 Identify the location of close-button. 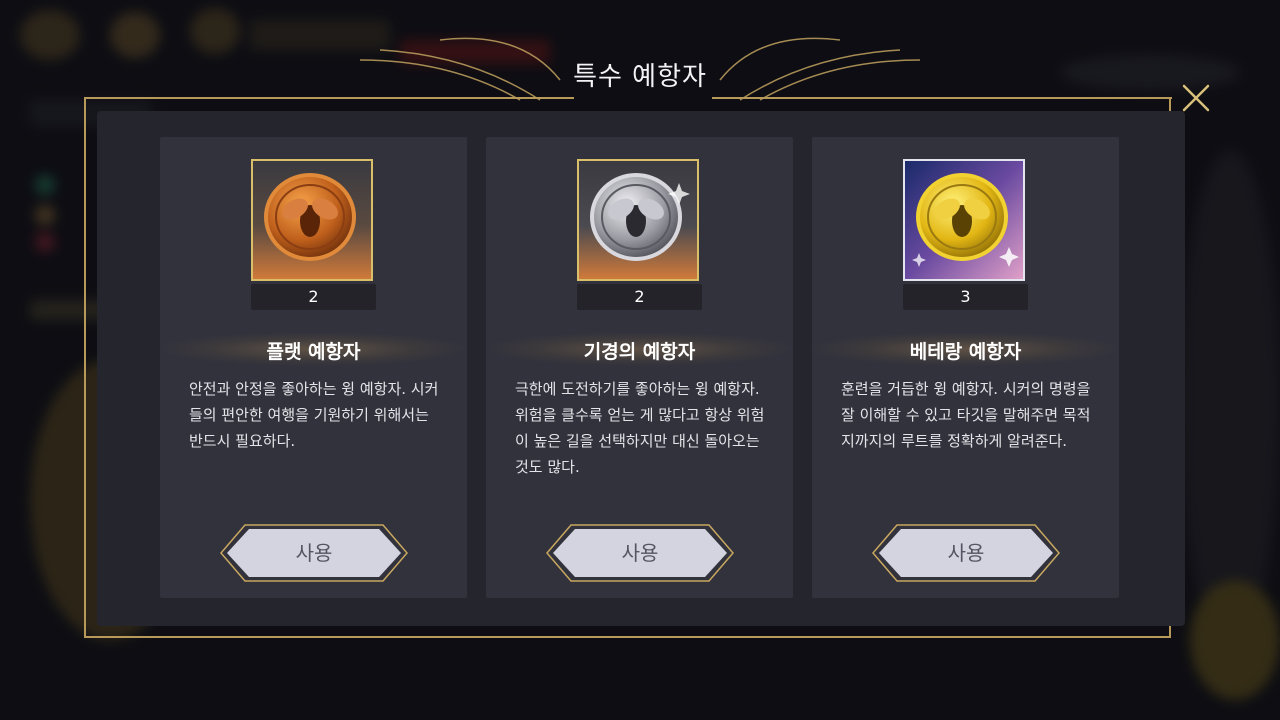
(1196, 98).